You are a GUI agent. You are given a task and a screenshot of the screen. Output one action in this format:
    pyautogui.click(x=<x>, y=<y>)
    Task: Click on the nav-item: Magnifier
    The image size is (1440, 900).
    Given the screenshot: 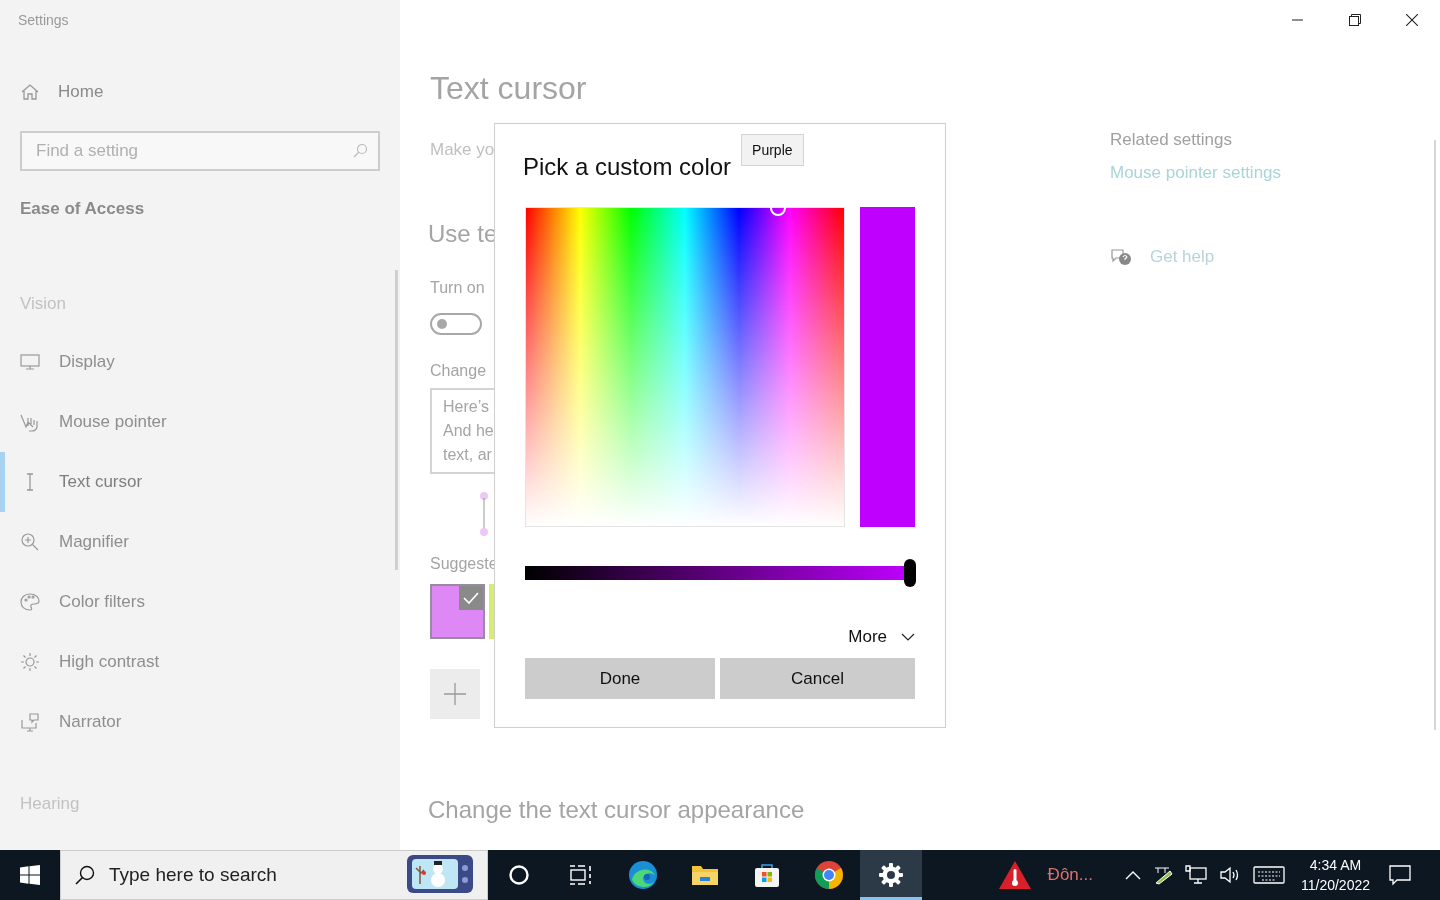 What is the action you would take?
    pyautogui.click(x=67, y=542)
    